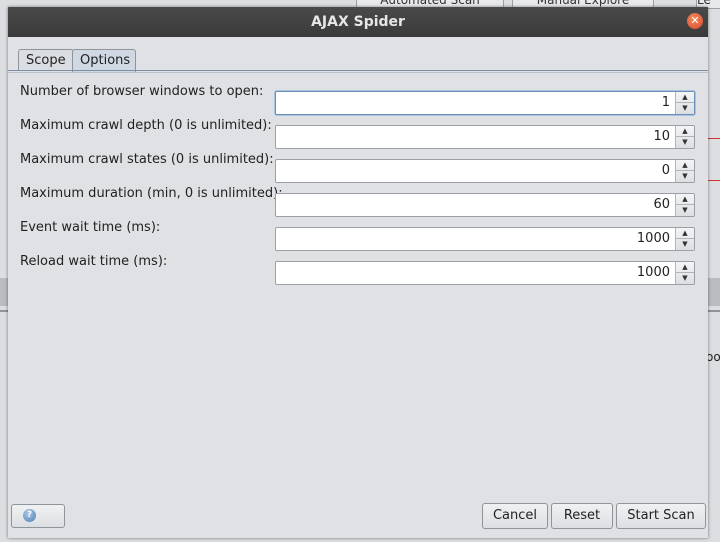 This screenshot has height=542, width=720. What do you see at coordinates (146, 125) in the screenshot?
I see `field-label: Maximum crawl depth (0 is unlimited):` at bounding box center [146, 125].